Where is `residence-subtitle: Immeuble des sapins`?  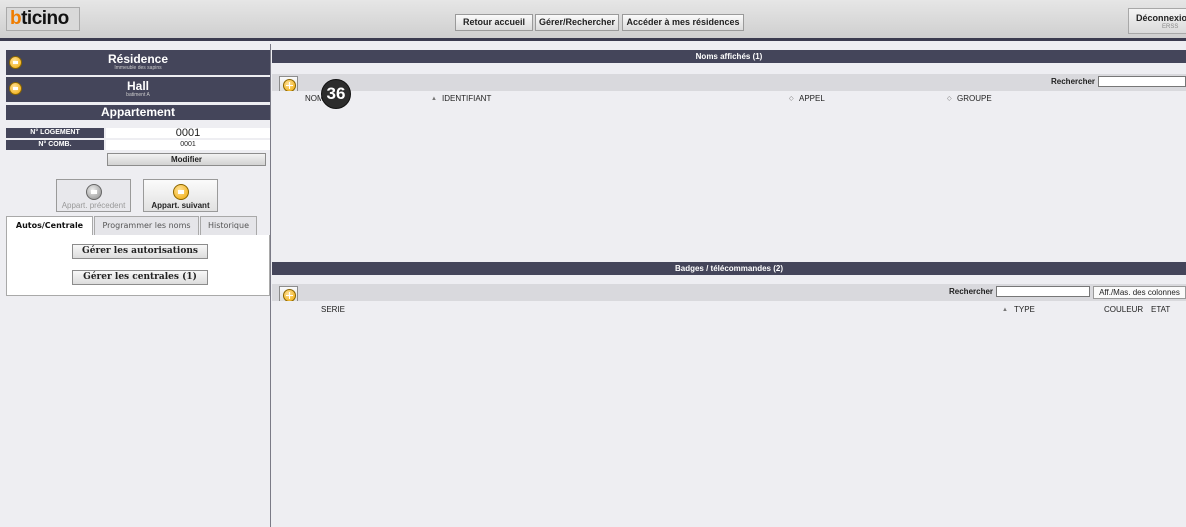 residence-subtitle: Immeuble des sapins is located at coordinates (138, 68).